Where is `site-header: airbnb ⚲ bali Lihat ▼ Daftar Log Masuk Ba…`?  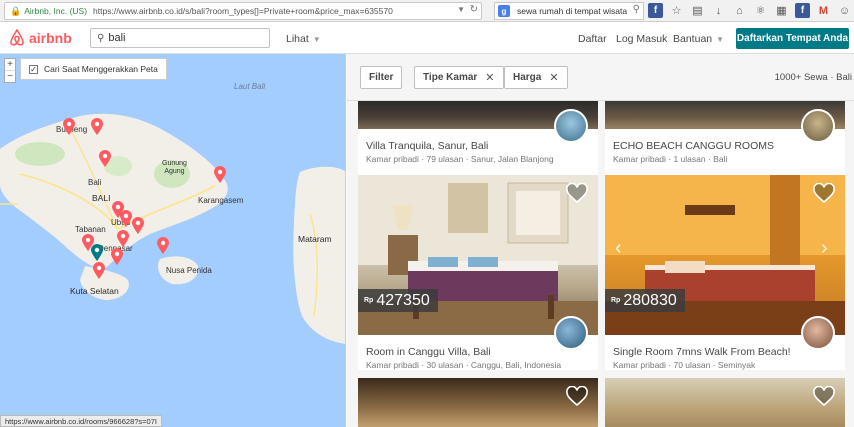
site-header: airbnb ⚲ bali Lihat ▼ Daftar Log Masuk Ba… is located at coordinates (427, 38).